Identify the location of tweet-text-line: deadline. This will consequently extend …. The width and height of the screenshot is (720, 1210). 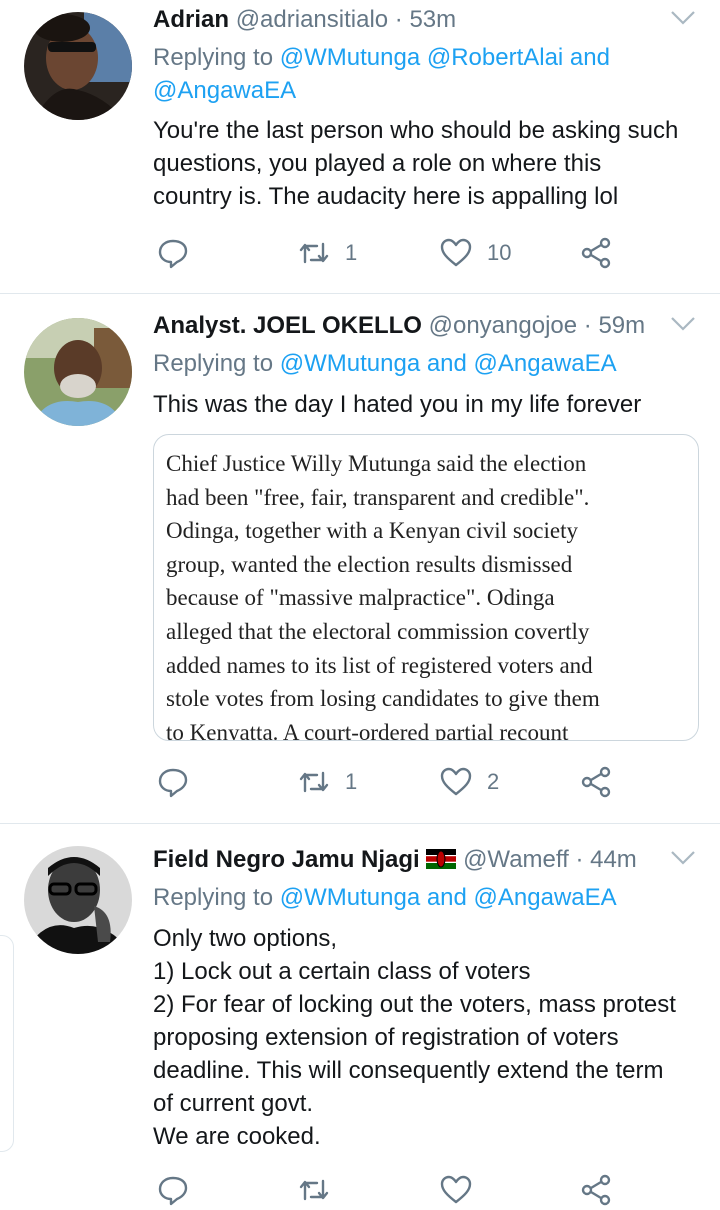
(408, 1070).